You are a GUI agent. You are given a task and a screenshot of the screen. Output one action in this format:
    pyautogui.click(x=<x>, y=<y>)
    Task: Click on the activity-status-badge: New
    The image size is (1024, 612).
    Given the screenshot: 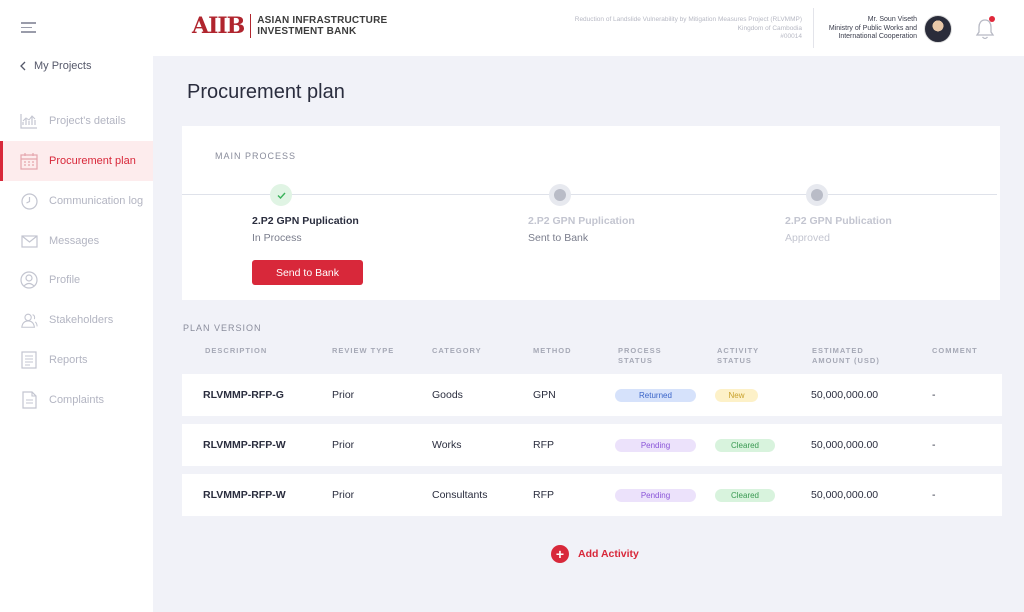 What is the action you would take?
    pyautogui.click(x=736, y=395)
    